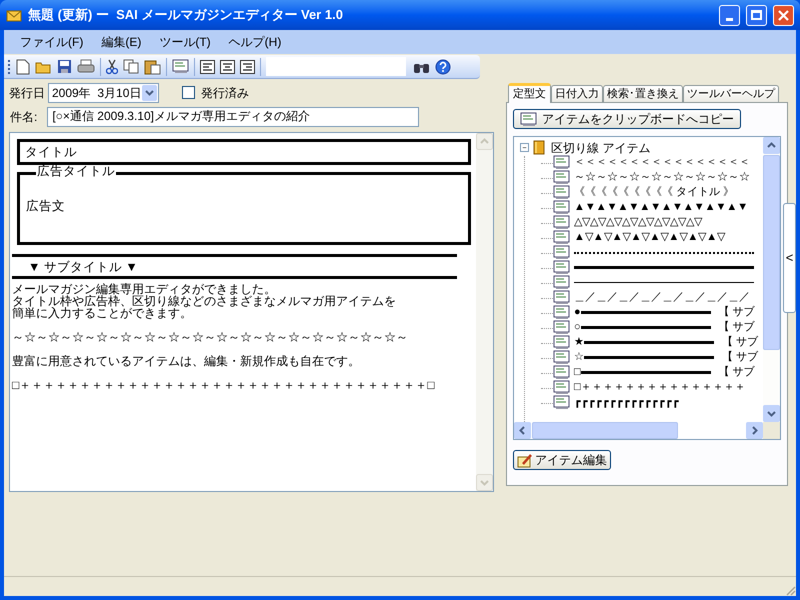 The height and width of the screenshot is (600, 800). What do you see at coordinates (754, 430) in the screenshot?
I see `scroll-right-icon` at bounding box center [754, 430].